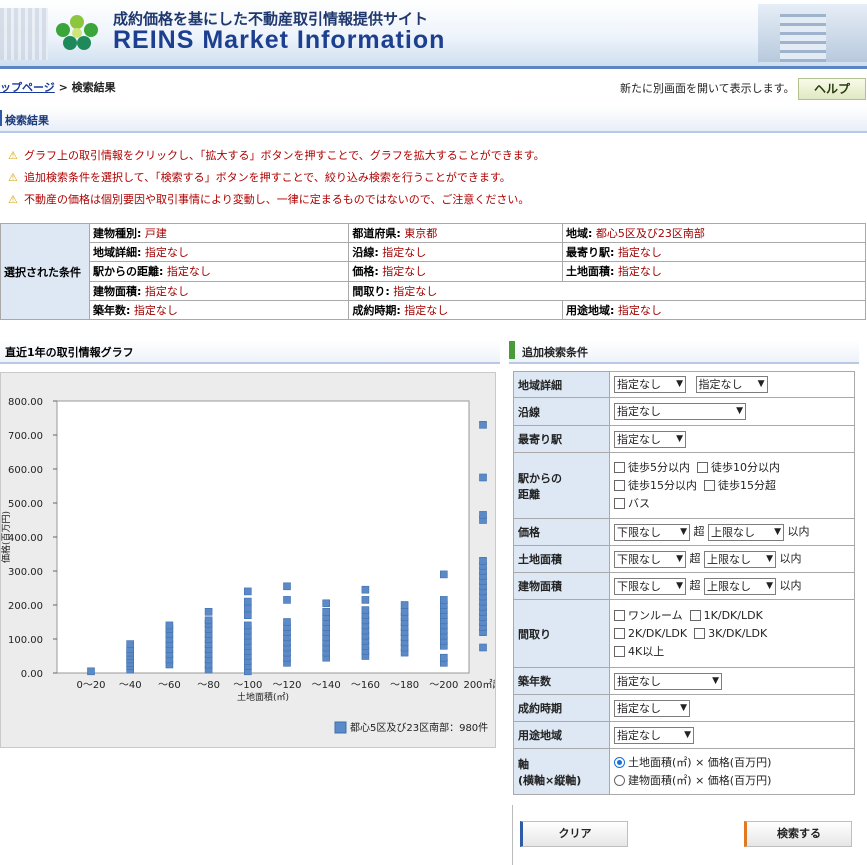  What do you see at coordinates (619, 762) in the screenshot?
I see `axis-land-radio` at bounding box center [619, 762].